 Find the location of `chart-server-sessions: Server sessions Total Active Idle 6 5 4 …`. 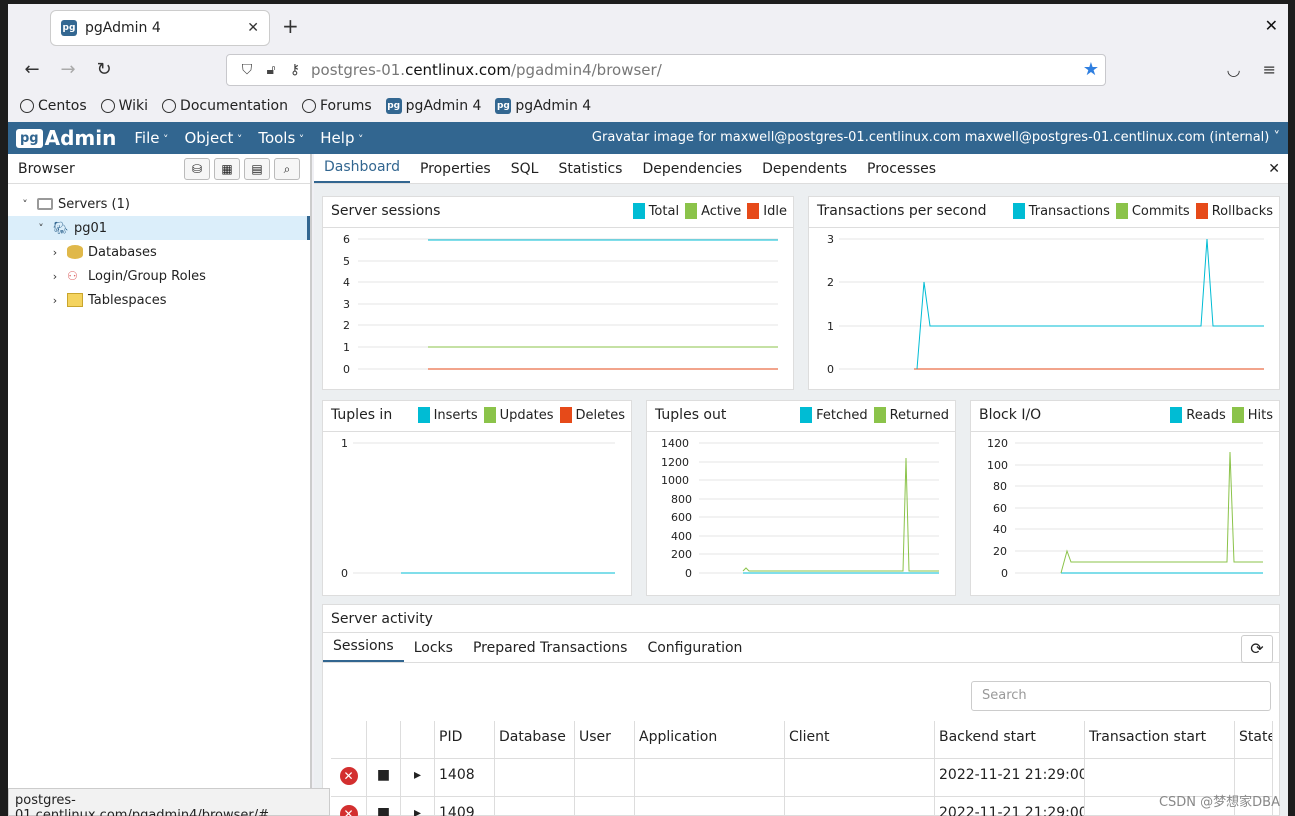

chart-server-sessions: Server sessions Total Active Idle 6 5 4 … is located at coordinates (558, 293).